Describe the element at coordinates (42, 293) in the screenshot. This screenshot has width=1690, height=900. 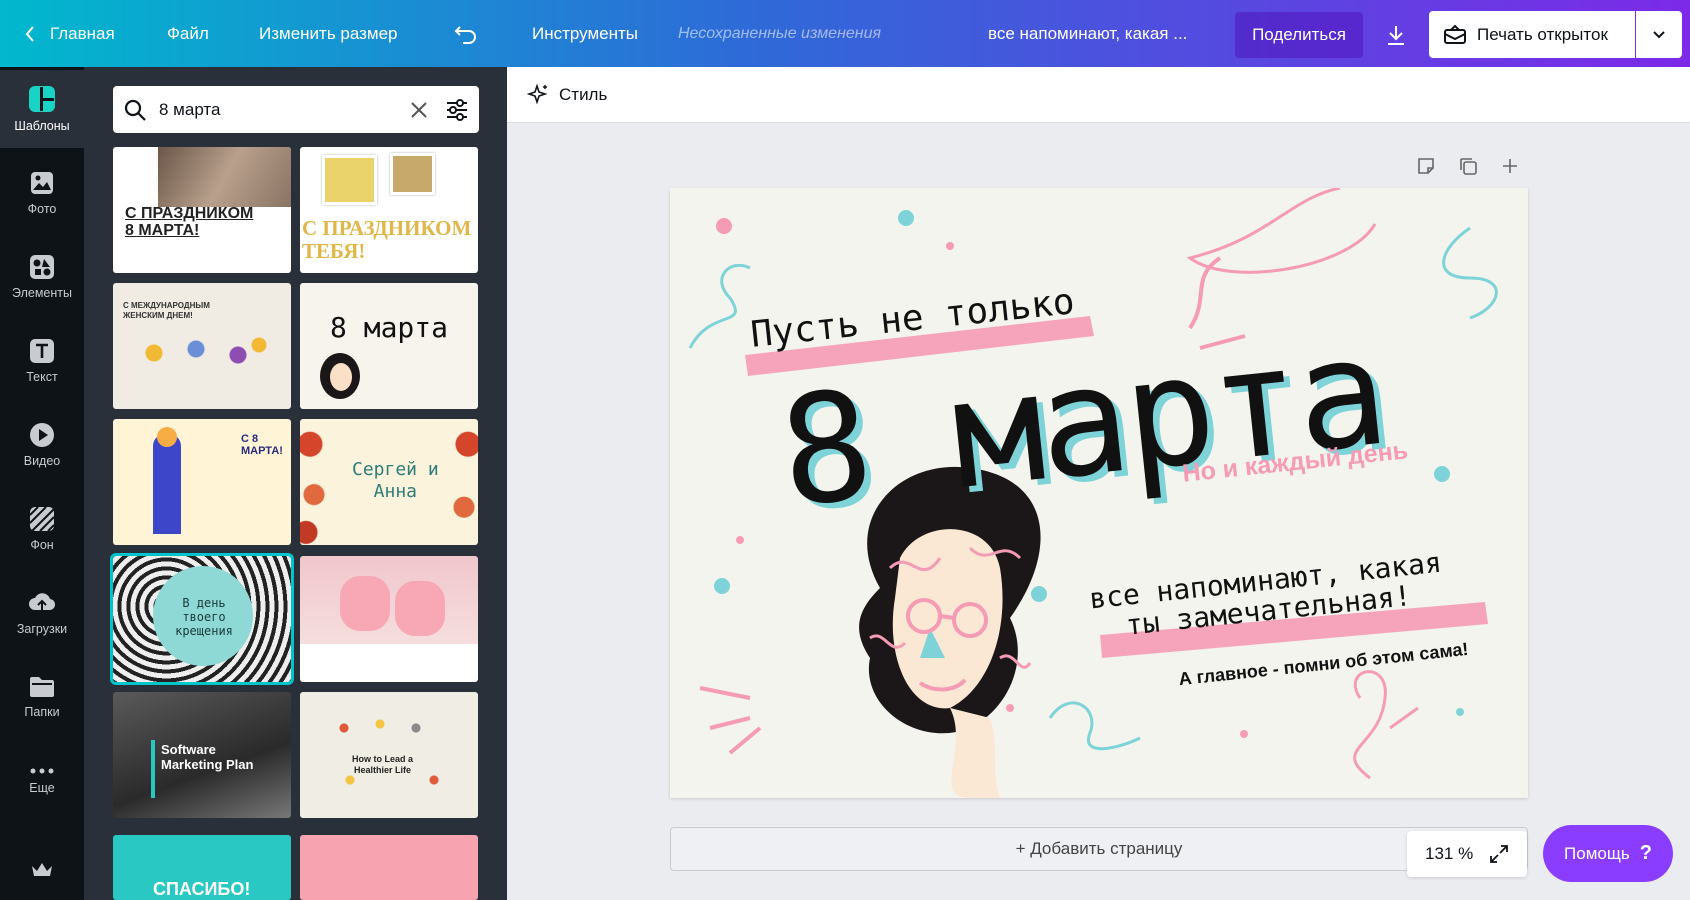
I see `rail-label: Элементы` at that location.